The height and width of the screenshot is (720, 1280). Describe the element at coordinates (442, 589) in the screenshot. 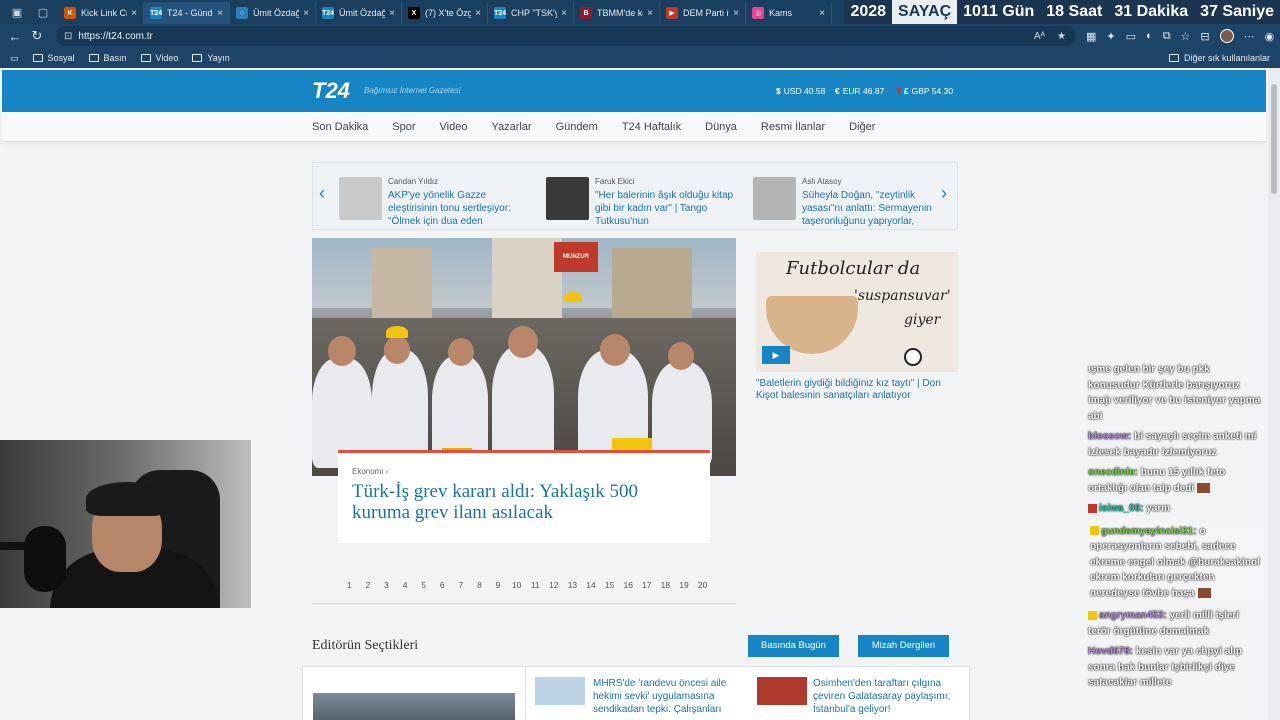

I see `pager-item: 6` at that location.